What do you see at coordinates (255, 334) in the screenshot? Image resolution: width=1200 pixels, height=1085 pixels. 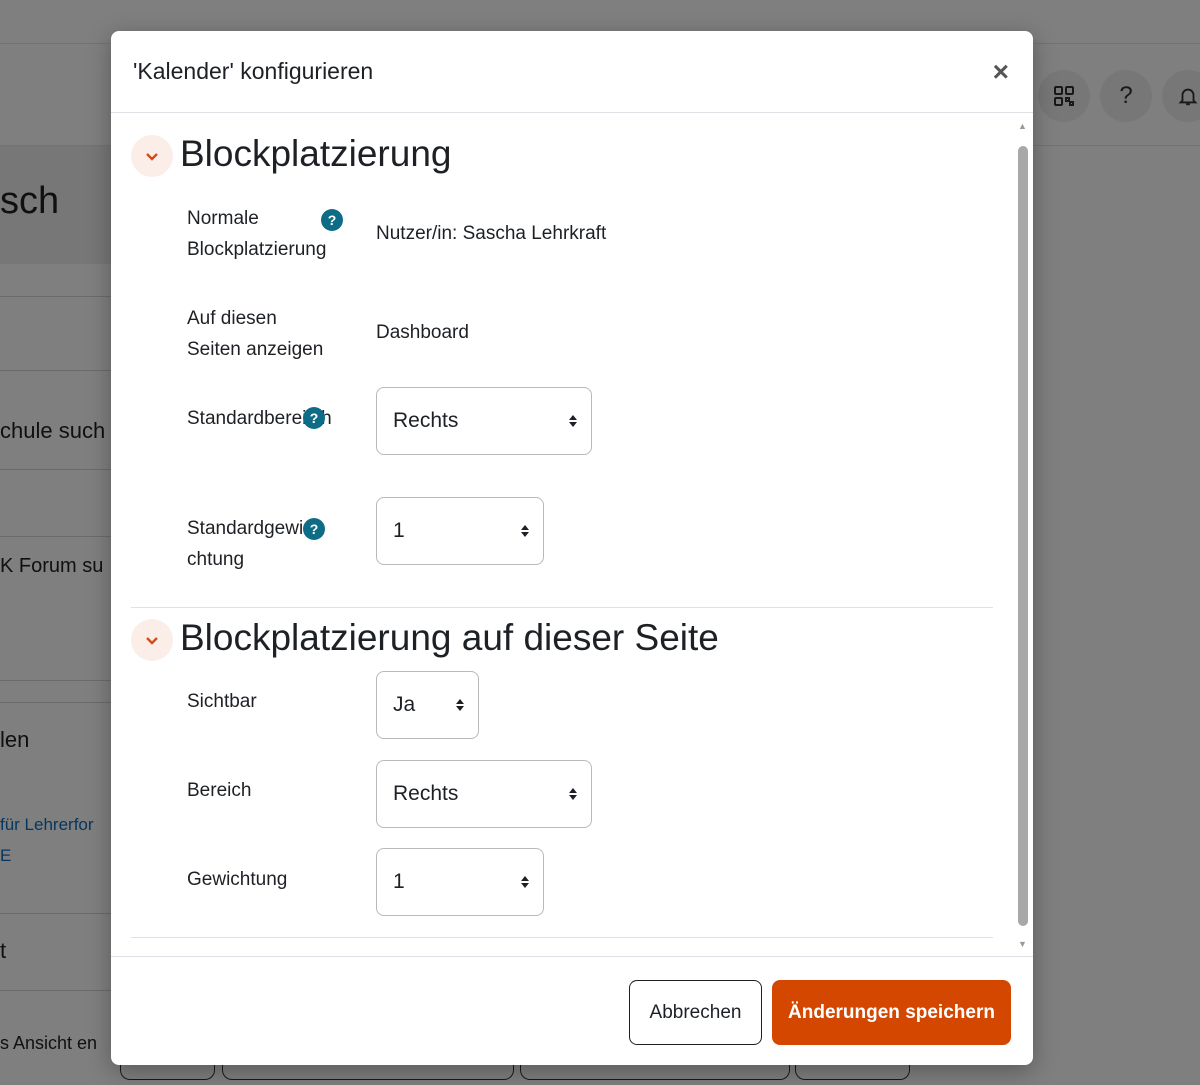 I see `field-label-show-on-pages: Auf diesen Seiten anzeigen` at bounding box center [255, 334].